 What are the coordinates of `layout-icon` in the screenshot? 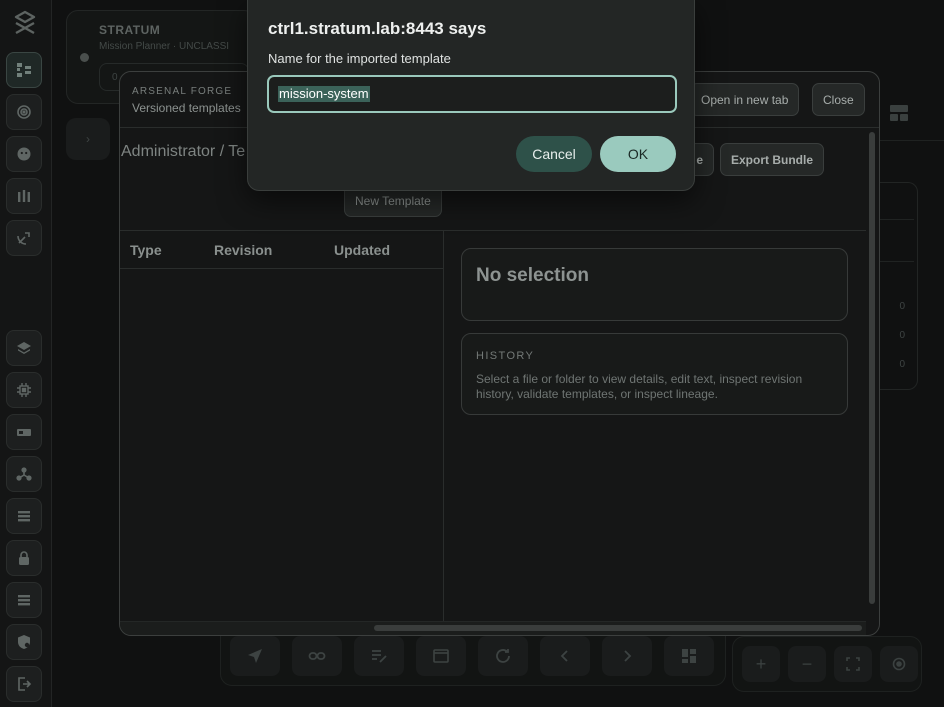 It's located at (900, 114).